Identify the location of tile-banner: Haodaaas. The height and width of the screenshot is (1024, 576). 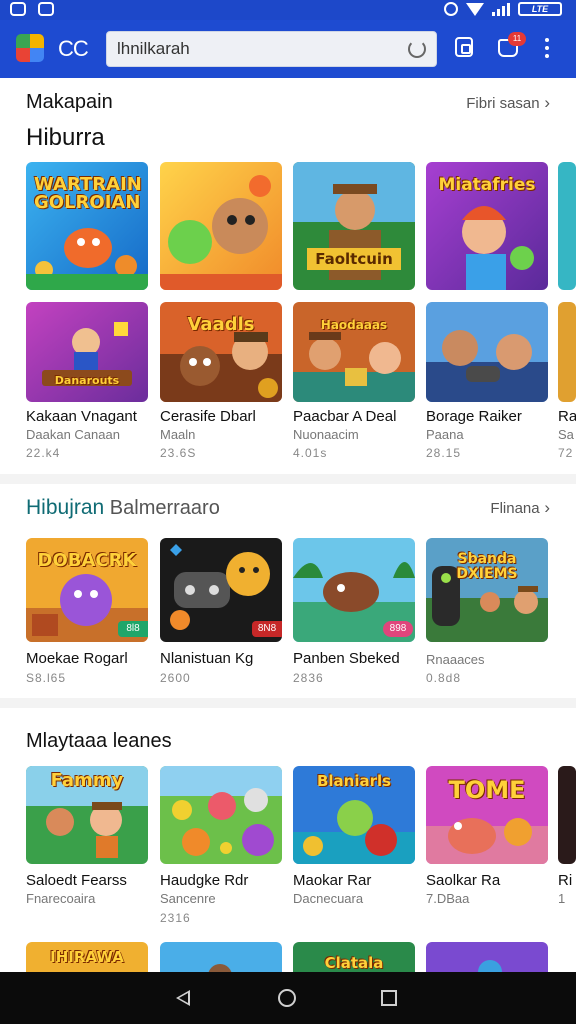
(354, 325).